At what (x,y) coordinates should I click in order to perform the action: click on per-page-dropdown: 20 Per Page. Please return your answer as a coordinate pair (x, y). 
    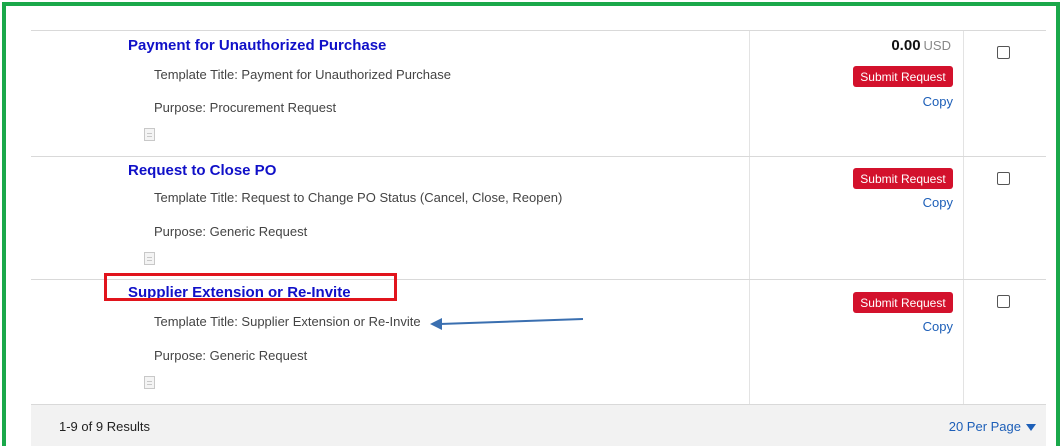
    Looking at the image, I should click on (992, 426).